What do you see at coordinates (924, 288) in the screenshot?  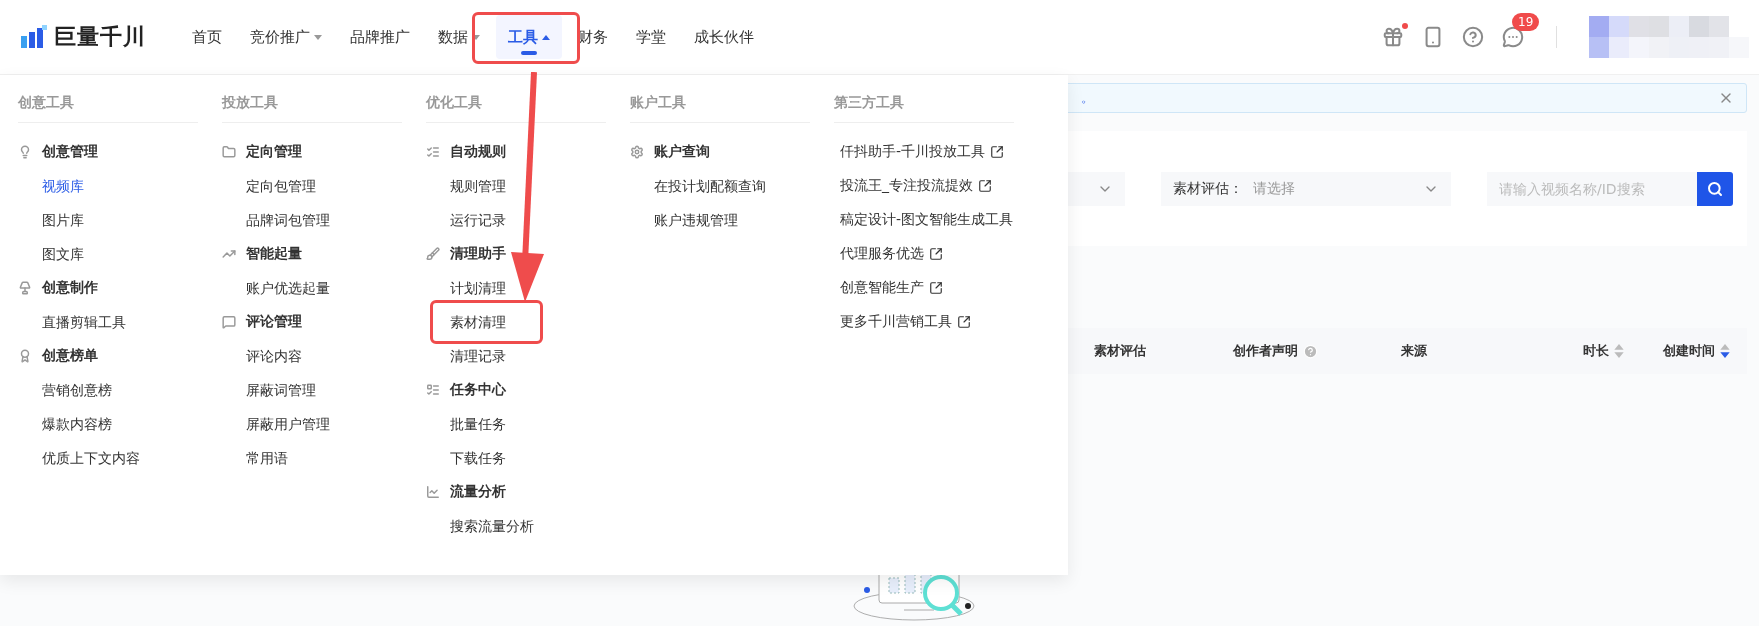 I see `menu-link: 创意智能生产` at bounding box center [924, 288].